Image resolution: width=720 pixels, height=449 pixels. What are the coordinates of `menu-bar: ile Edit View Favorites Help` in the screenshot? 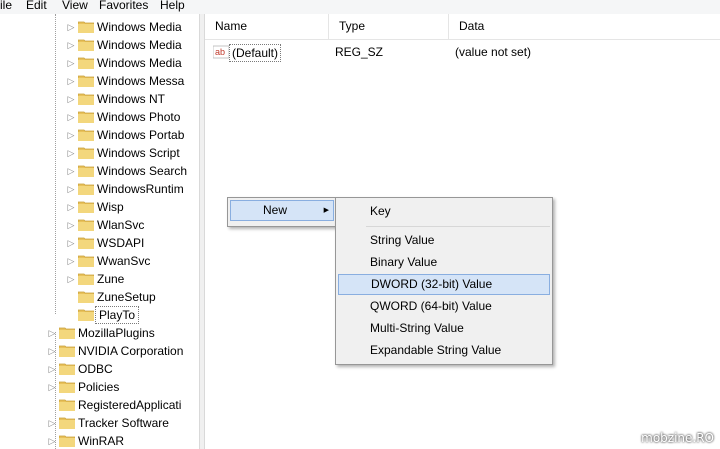 It's located at (360, 7).